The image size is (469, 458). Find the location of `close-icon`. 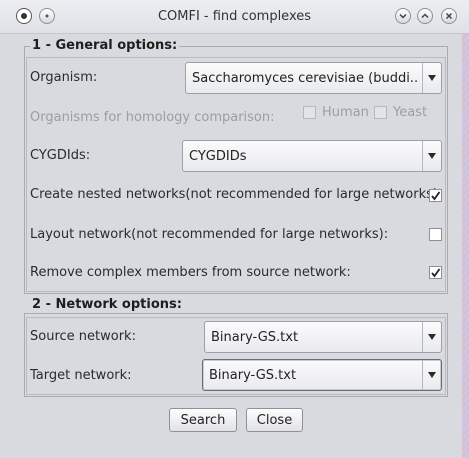

close-icon is located at coordinates (449, 16).